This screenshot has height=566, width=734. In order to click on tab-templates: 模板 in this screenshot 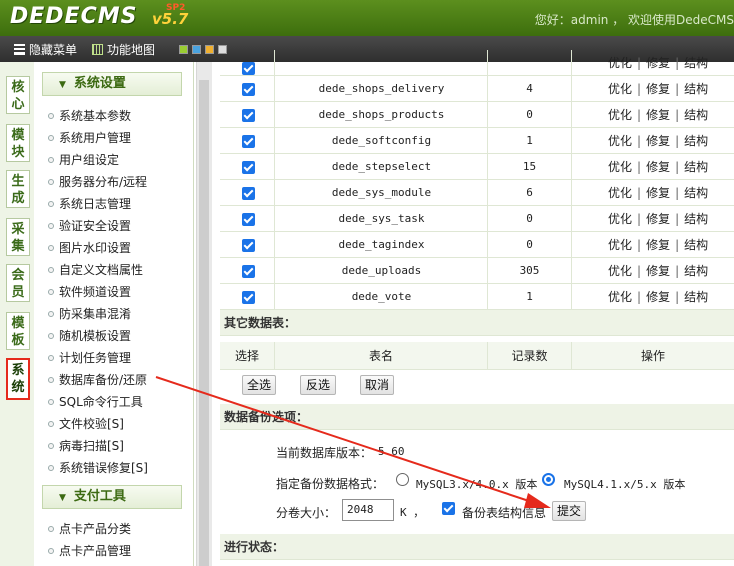, I will do `click(18, 331)`.